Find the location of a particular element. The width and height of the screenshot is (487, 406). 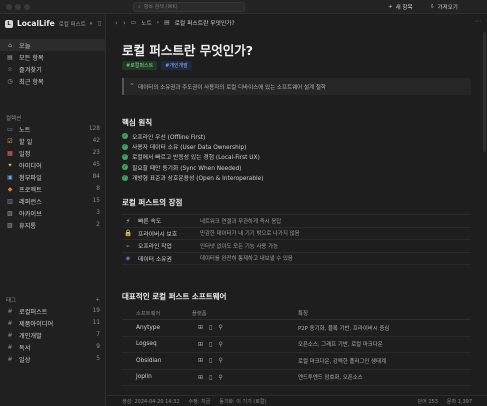

sidebar-item: ▨ 휴지통 2 is located at coordinates (53, 225).